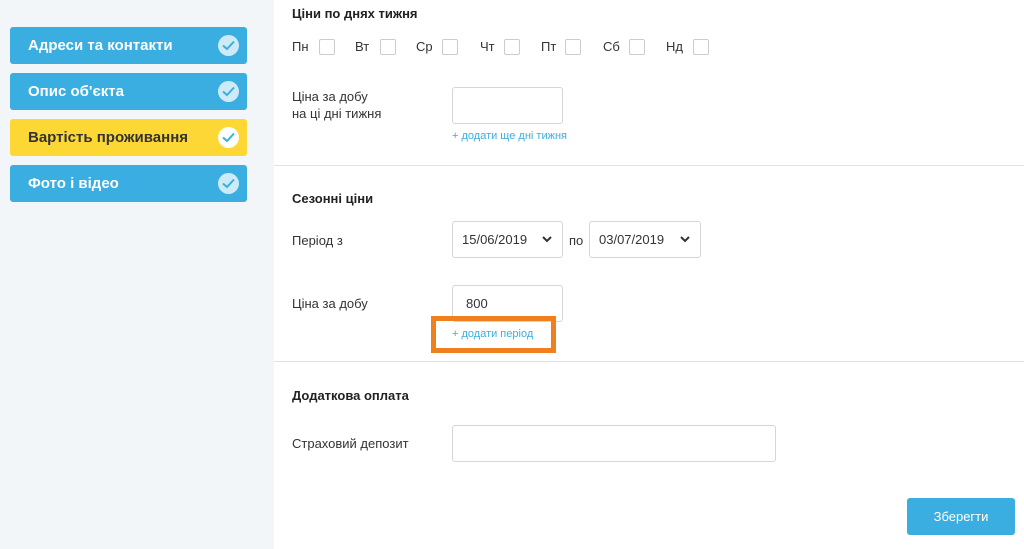 This screenshot has width=1024, height=549. Describe the element at coordinates (424, 46) in the screenshot. I see `weekday-label: Ср` at that location.